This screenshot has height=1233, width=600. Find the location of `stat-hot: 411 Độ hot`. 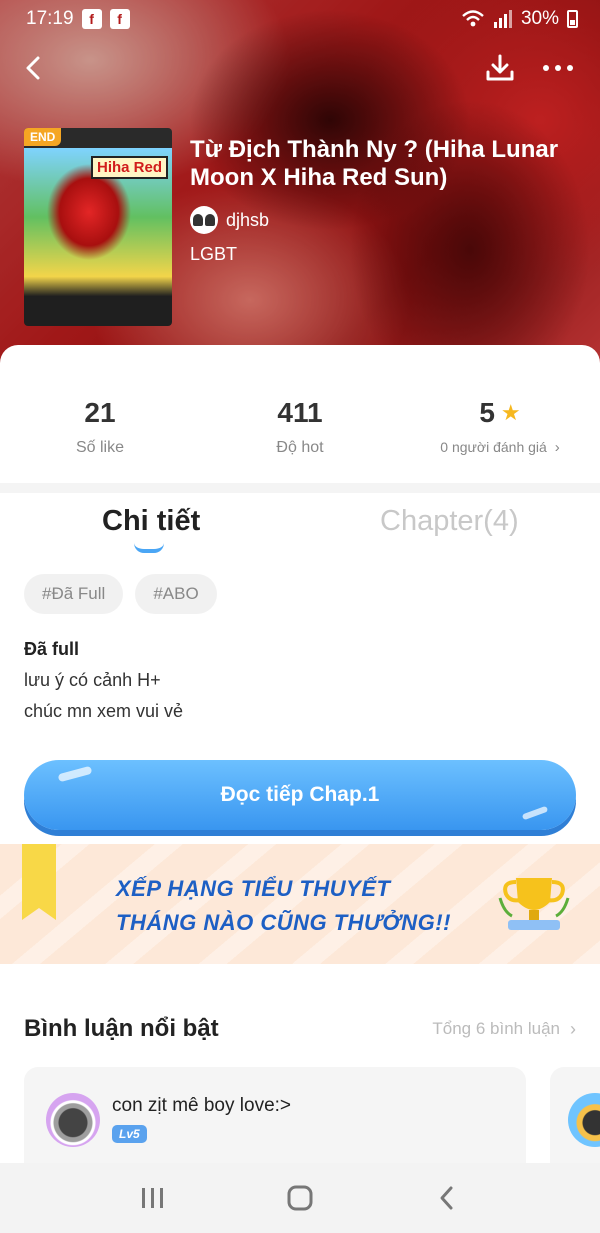

stat-hot: 411 Độ hot is located at coordinates (300, 414).